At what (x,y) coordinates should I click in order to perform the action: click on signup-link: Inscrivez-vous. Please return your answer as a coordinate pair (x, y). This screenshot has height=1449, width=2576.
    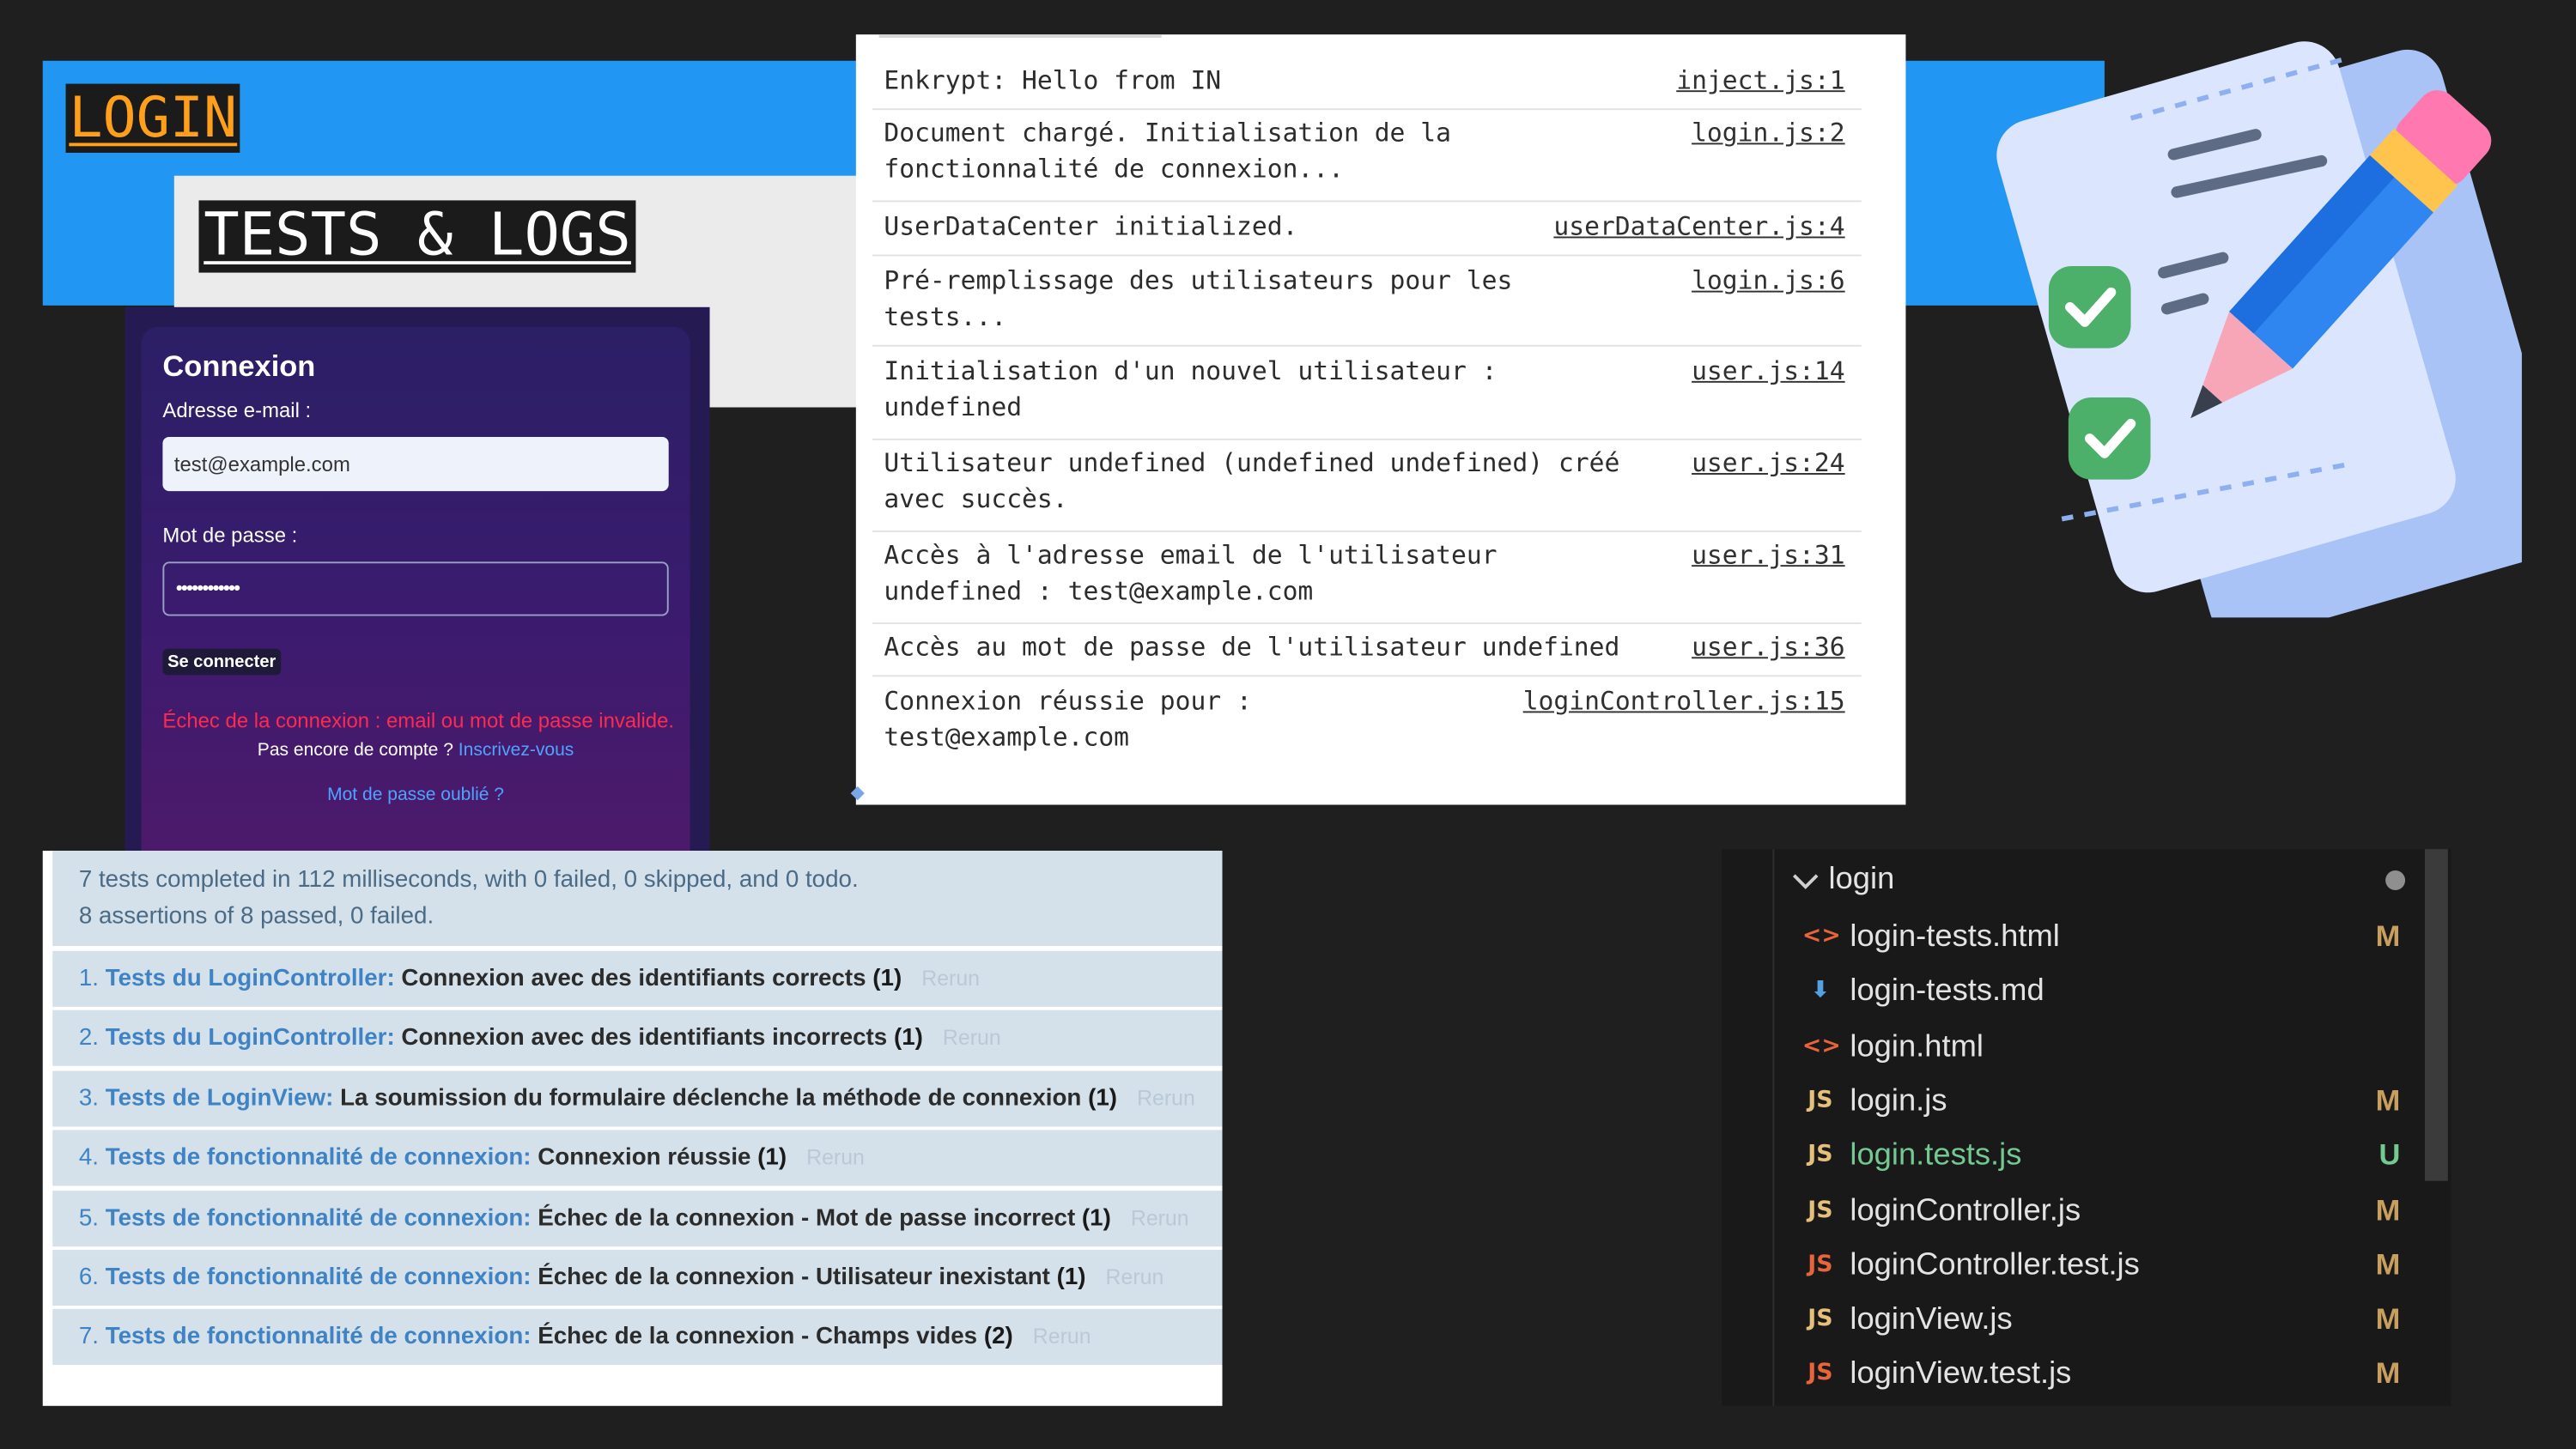
    Looking at the image, I should click on (516, 751).